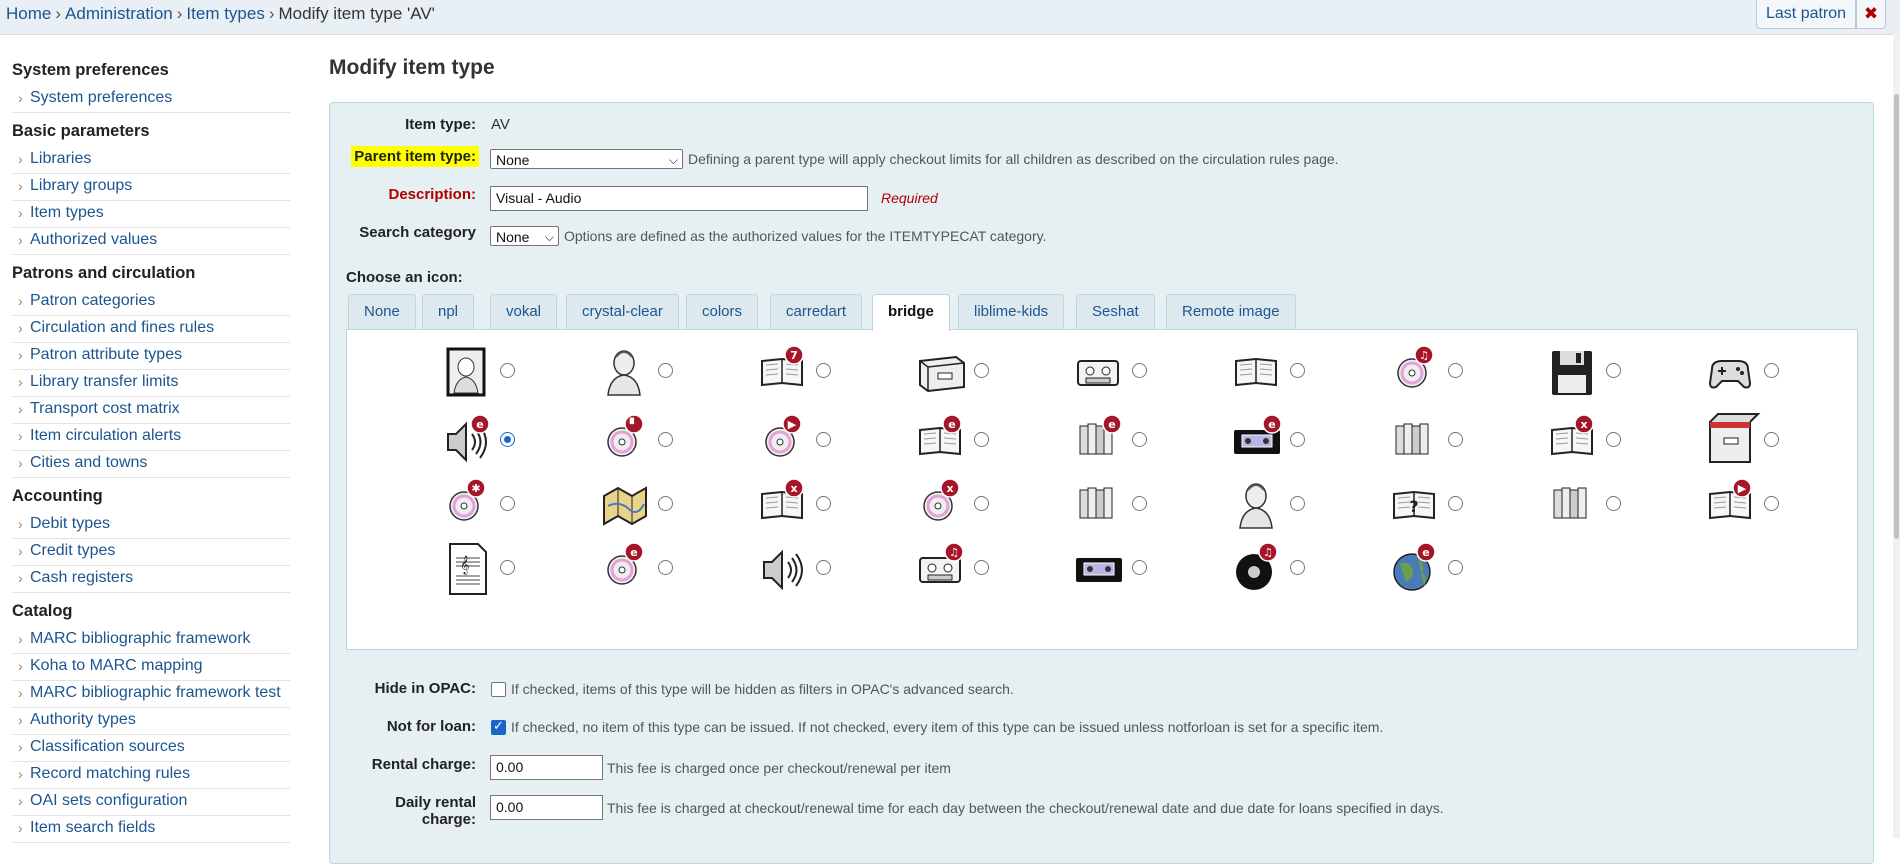 This screenshot has height=864, width=1900. Describe the element at coordinates (944, 569) in the screenshot. I see `cassette-music-icon: ♫` at that location.